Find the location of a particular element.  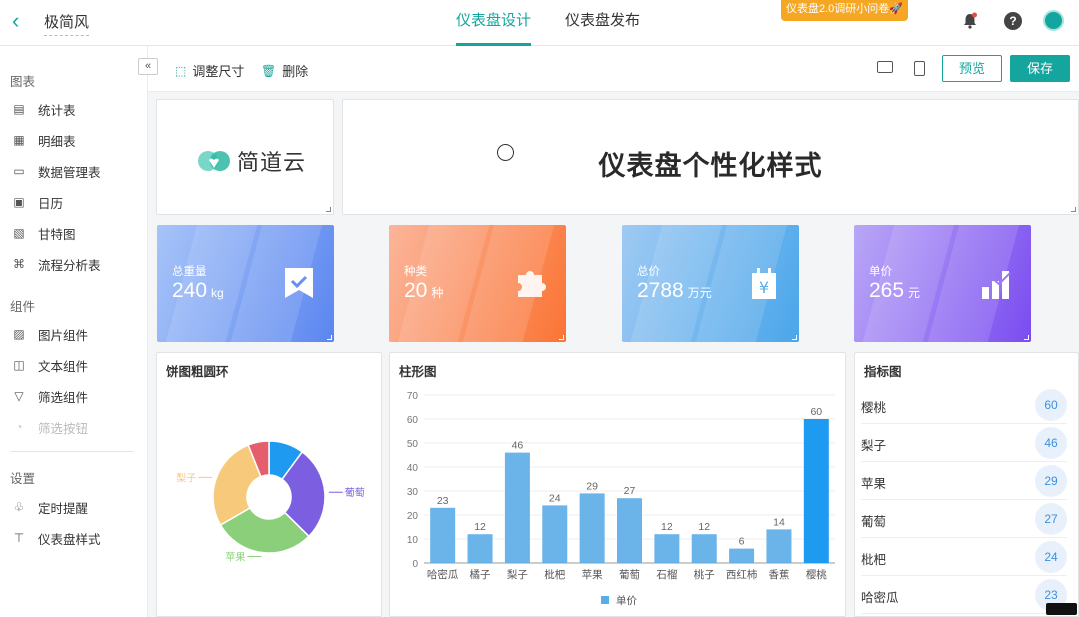

kpi-number: 265 is located at coordinates (887, 290).